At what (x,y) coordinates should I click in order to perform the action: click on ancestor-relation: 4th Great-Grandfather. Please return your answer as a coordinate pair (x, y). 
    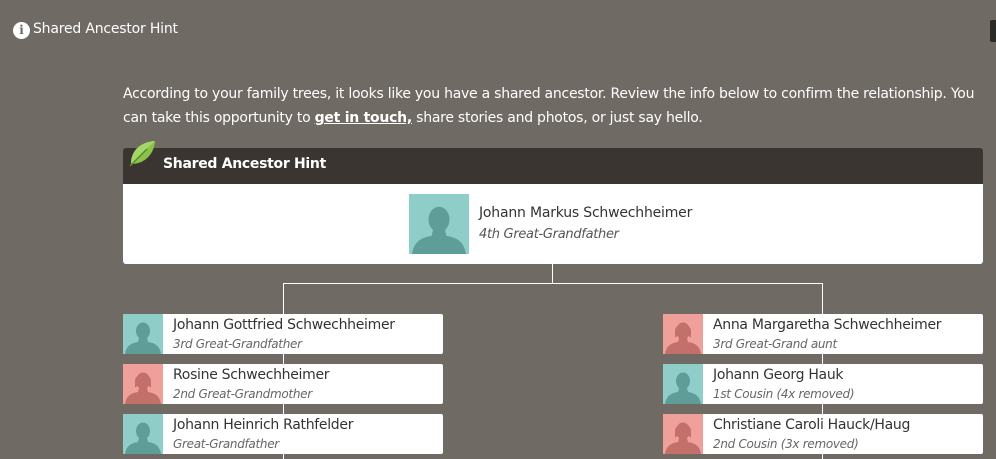
    Looking at the image, I should click on (549, 234).